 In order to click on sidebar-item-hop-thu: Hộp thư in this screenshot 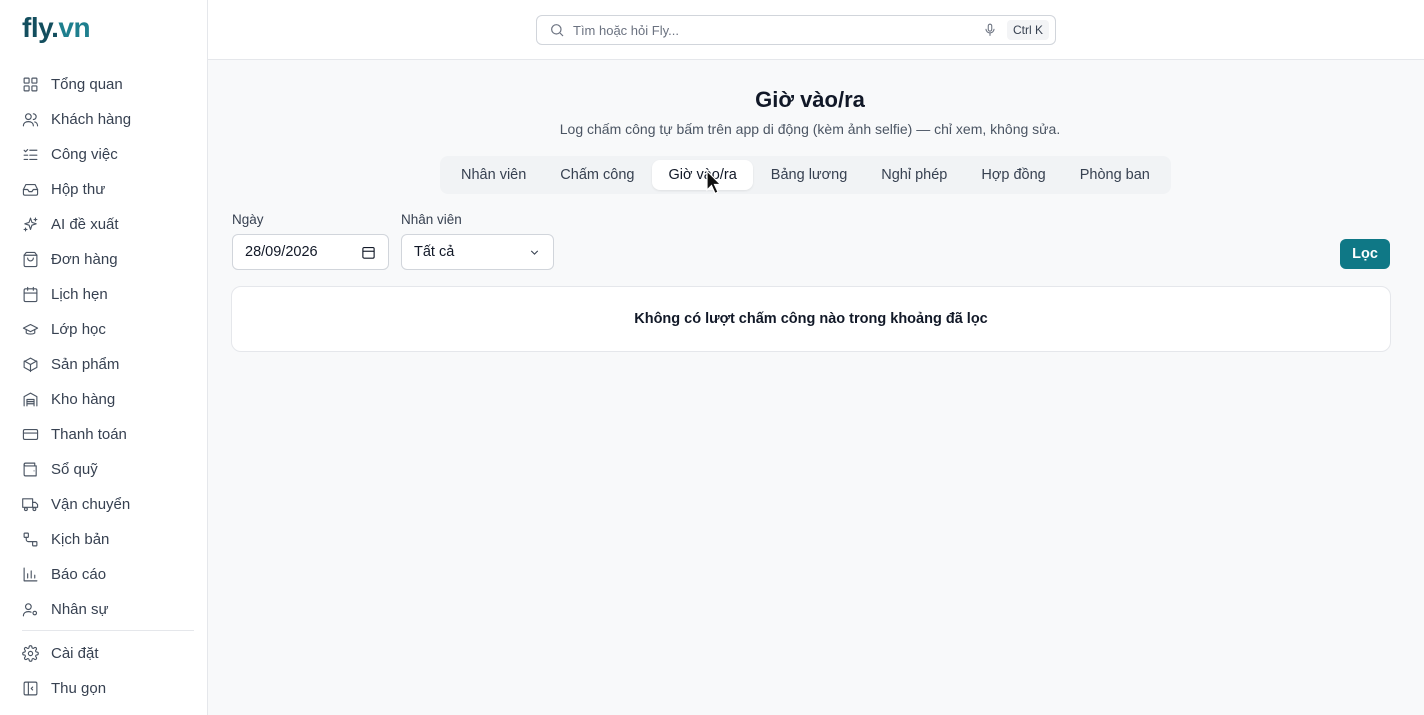, I will do `click(104, 189)`.